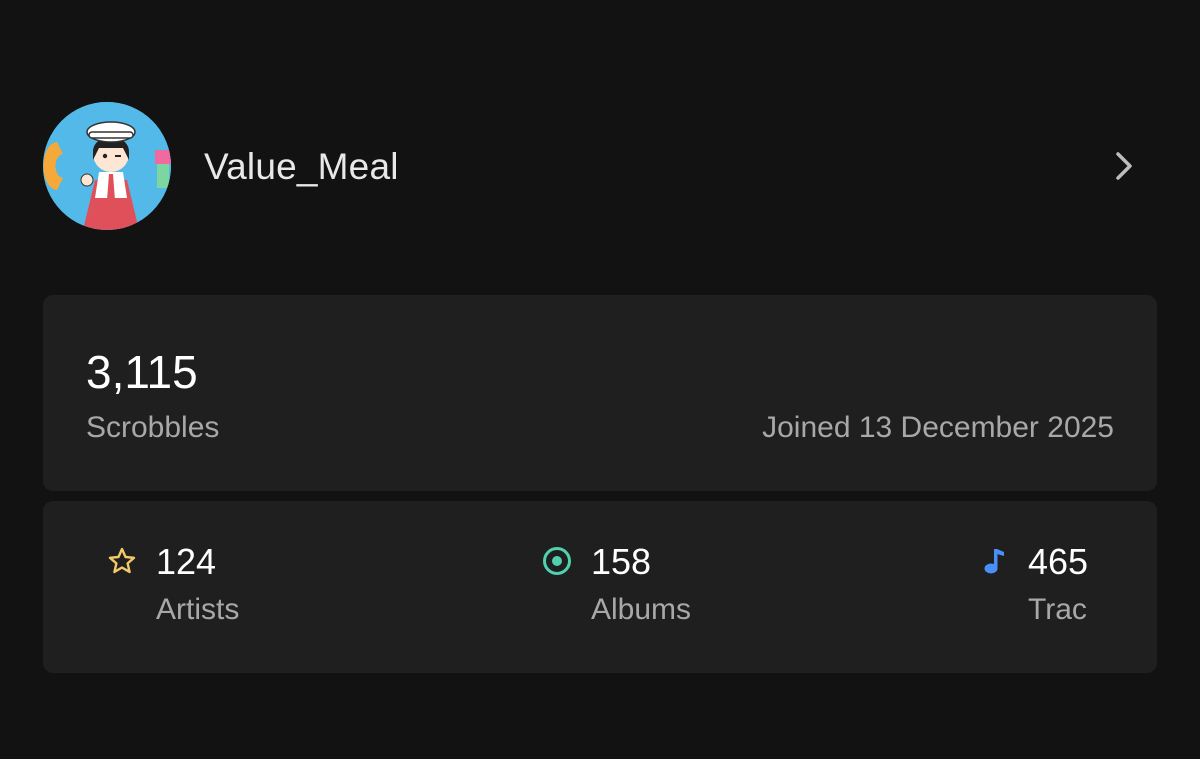 Image resolution: width=1200 pixels, height=759 pixels. What do you see at coordinates (122, 560) in the screenshot?
I see `star-icon` at bounding box center [122, 560].